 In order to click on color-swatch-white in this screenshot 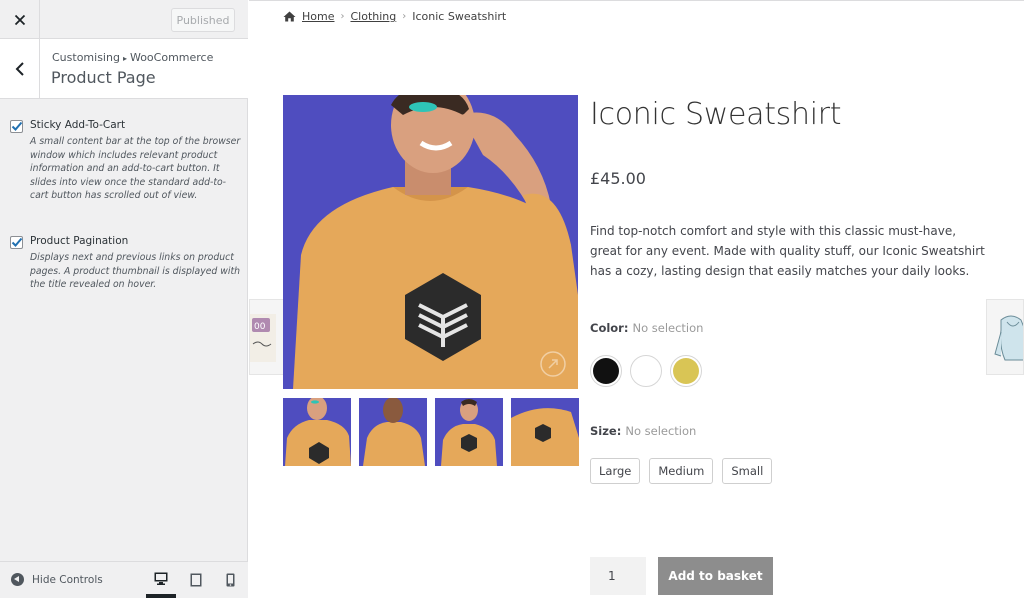, I will do `click(646, 371)`.